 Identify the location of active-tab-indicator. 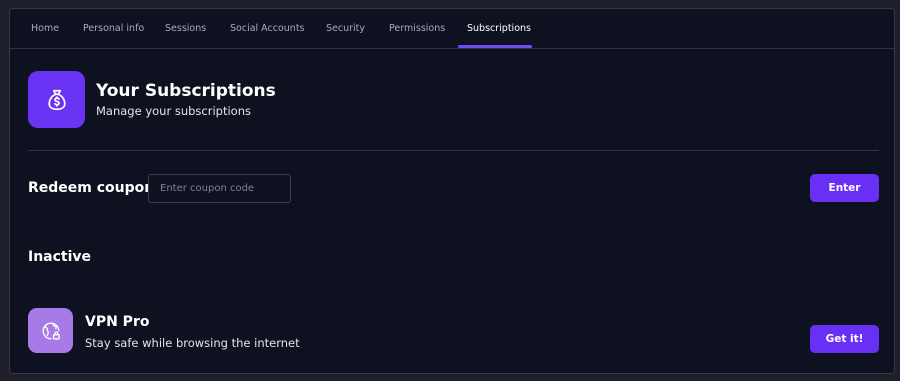
(495, 46).